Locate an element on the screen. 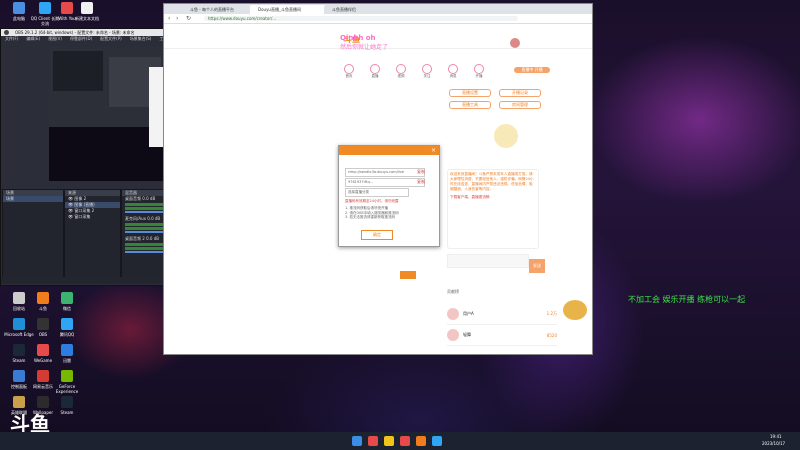 Image resolution: width=800 pixels, height=450 pixels. close-icon: × is located at coordinates (433, 150).